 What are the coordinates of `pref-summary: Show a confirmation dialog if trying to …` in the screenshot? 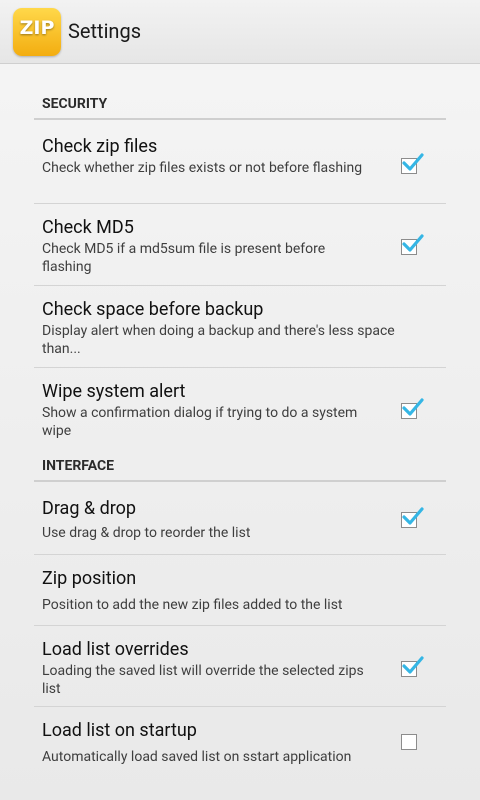 It's located at (200, 422).